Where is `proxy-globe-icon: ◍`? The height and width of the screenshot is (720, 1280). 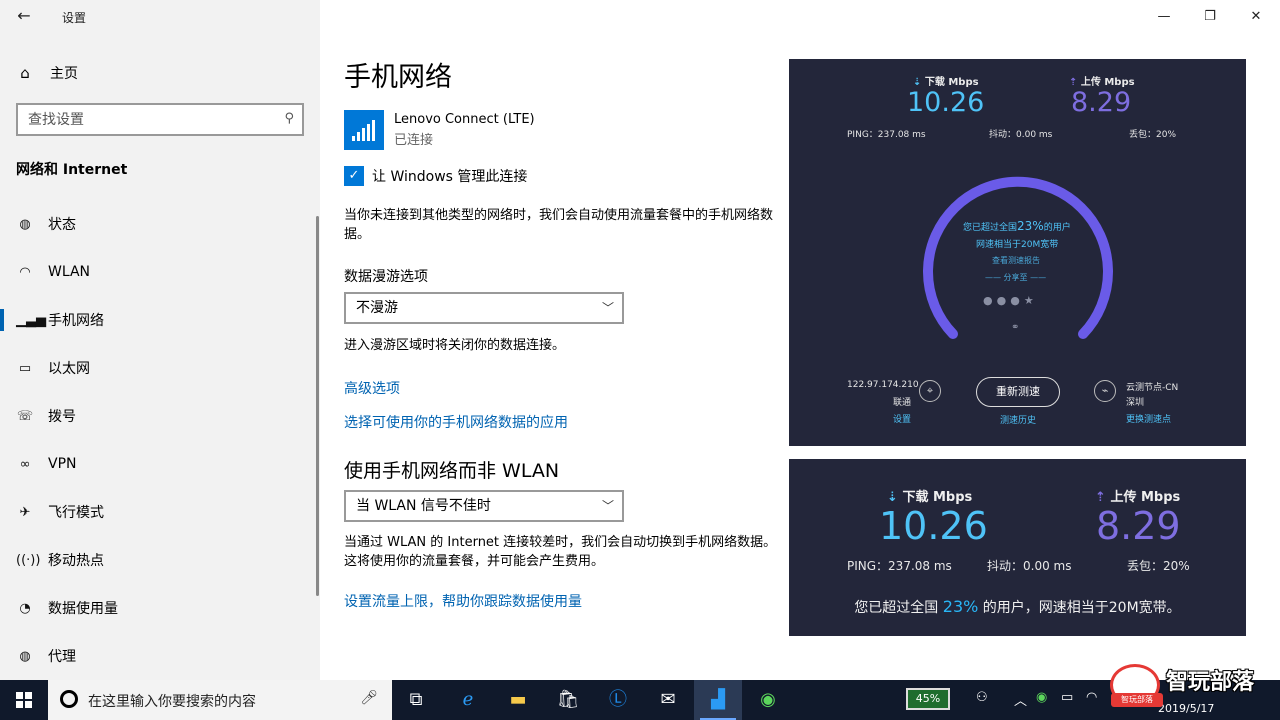 proxy-globe-icon: ◍ is located at coordinates (25, 656).